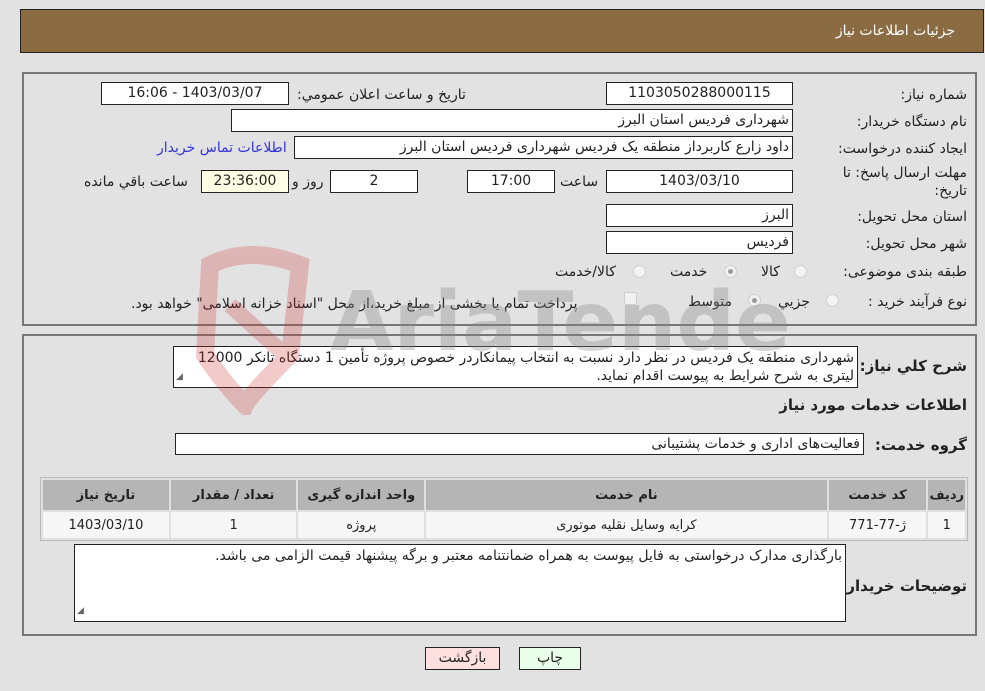  I want to click on category-option-goods-service: کالا/خدمت, so click(585, 272).